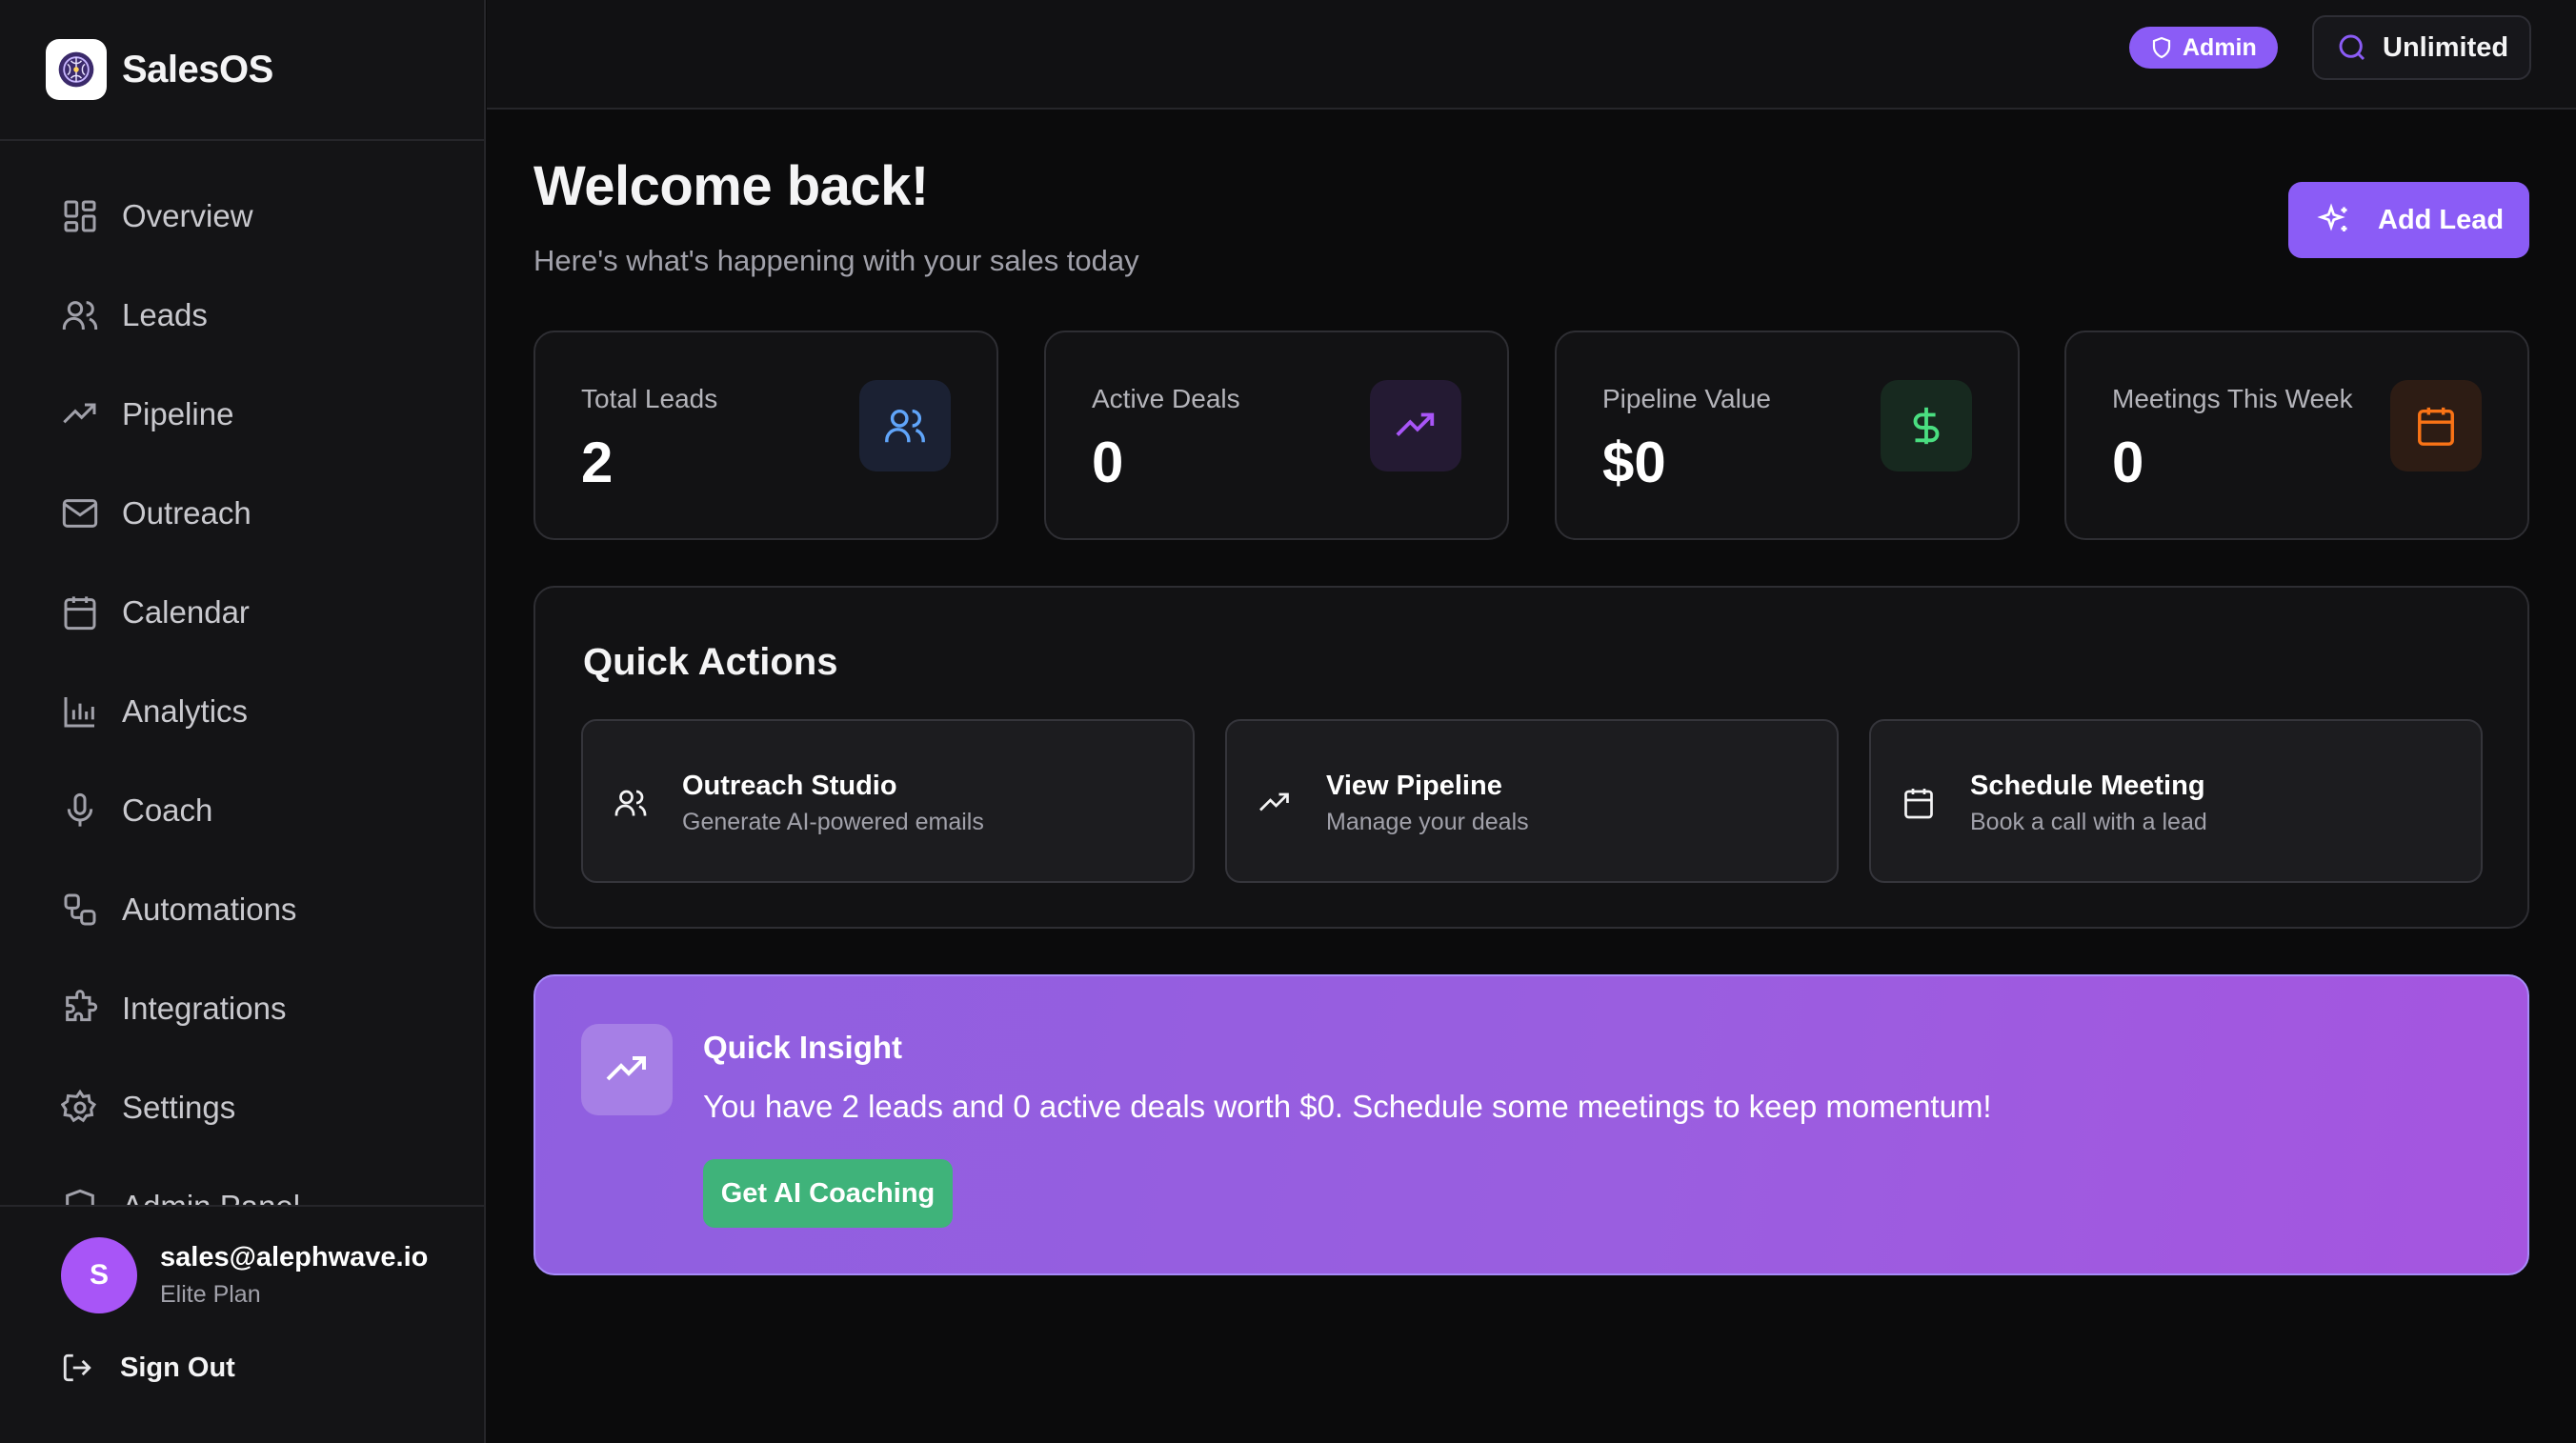 This screenshot has width=2576, height=1443. What do you see at coordinates (2220, 47) in the screenshot?
I see `admin-badge-label: Admin` at bounding box center [2220, 47].